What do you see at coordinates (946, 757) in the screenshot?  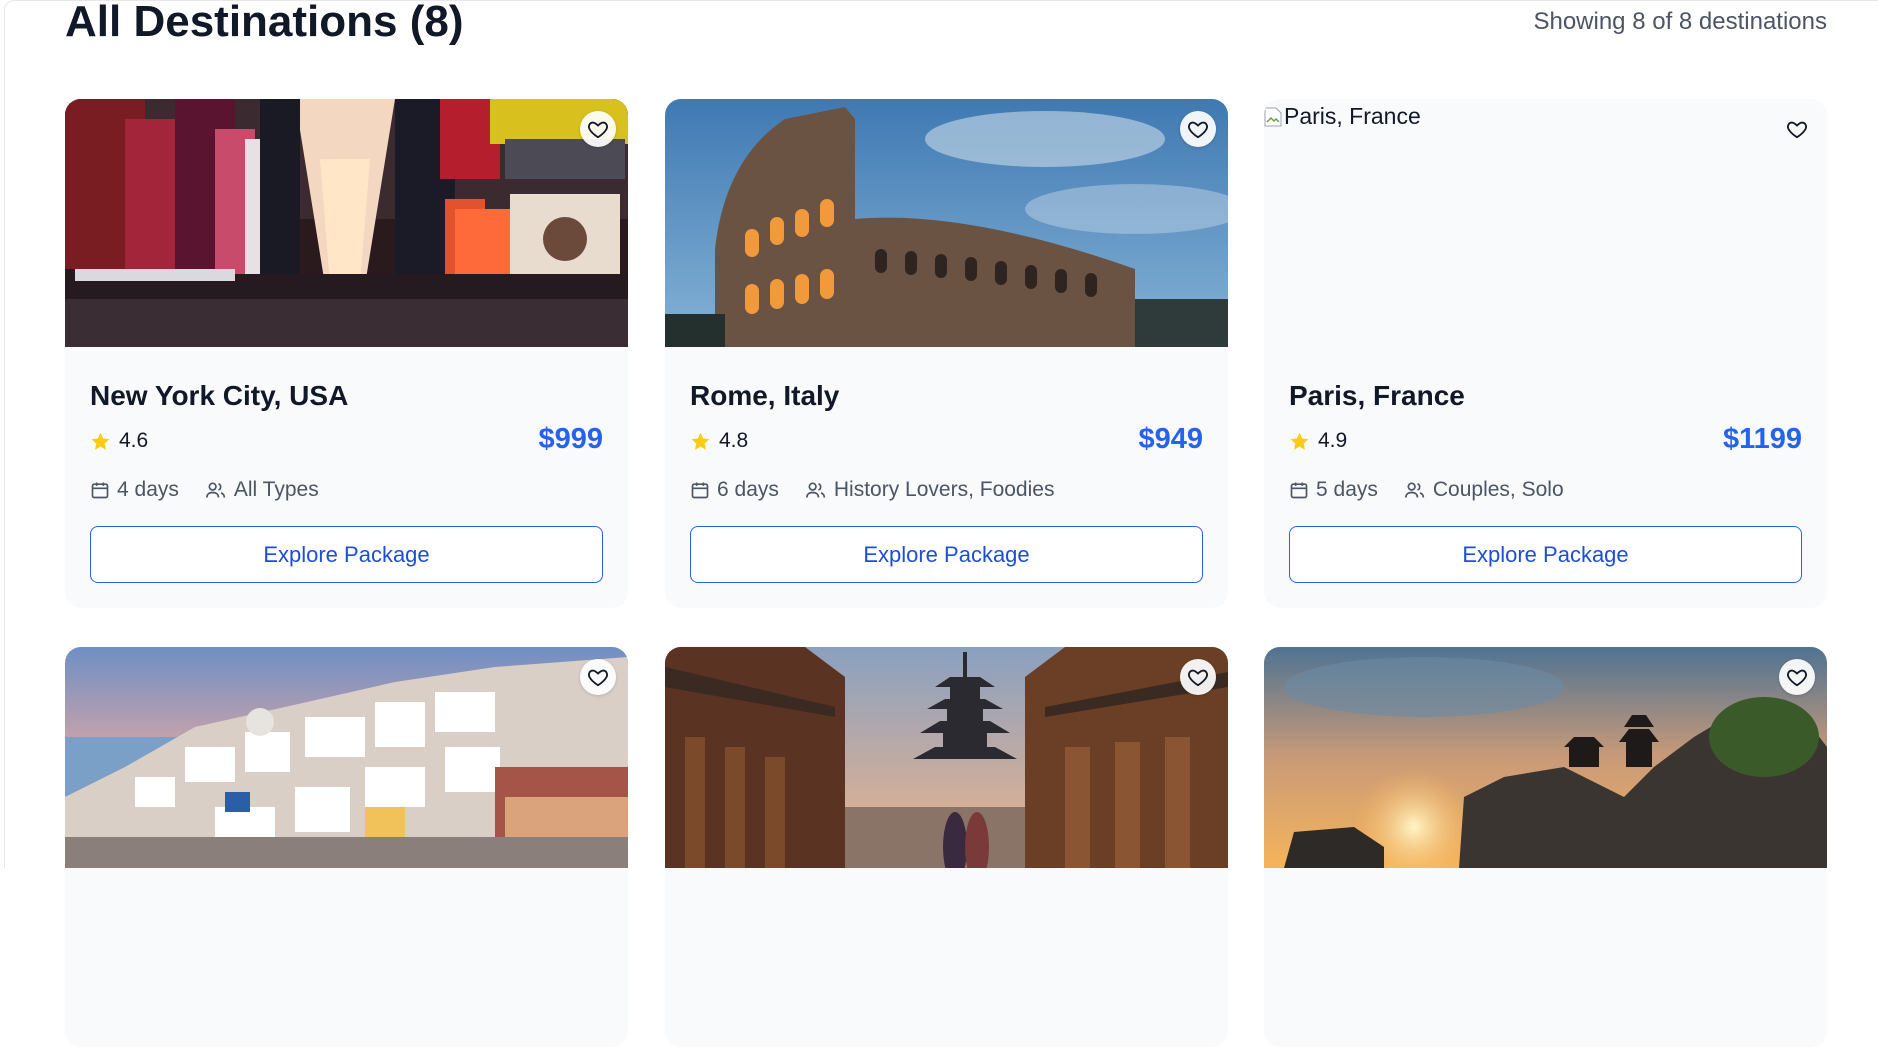 I see `kyoto-pagoda-photo` at bounding box center [946, 757].